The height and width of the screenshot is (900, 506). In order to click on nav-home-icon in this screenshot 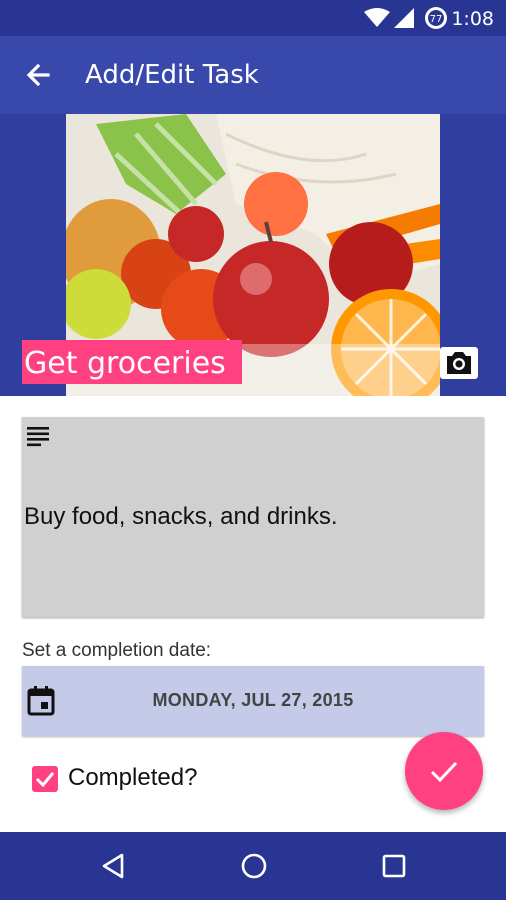, I will do `click(254, 866)`.